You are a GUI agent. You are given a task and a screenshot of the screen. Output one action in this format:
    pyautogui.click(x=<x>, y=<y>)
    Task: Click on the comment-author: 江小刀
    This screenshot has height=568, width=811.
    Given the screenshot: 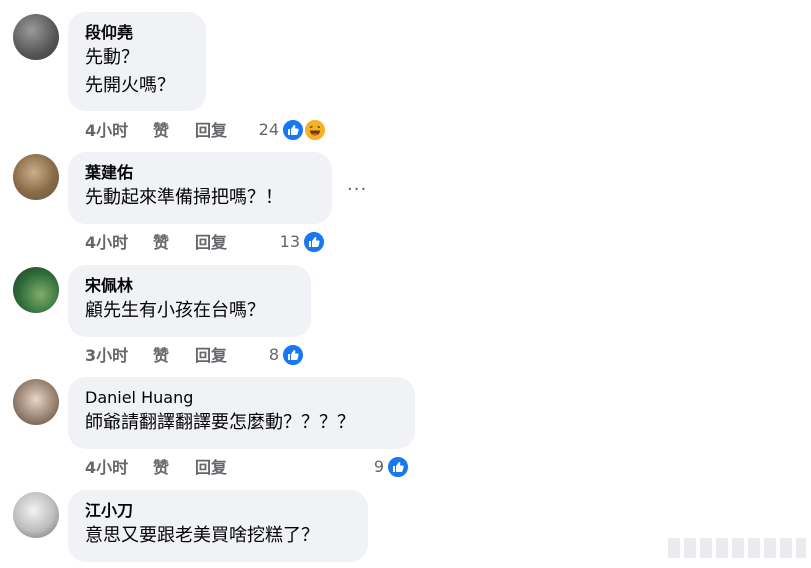 What is the action you would take?
    pyautogui.click(x=218, y=511)
    